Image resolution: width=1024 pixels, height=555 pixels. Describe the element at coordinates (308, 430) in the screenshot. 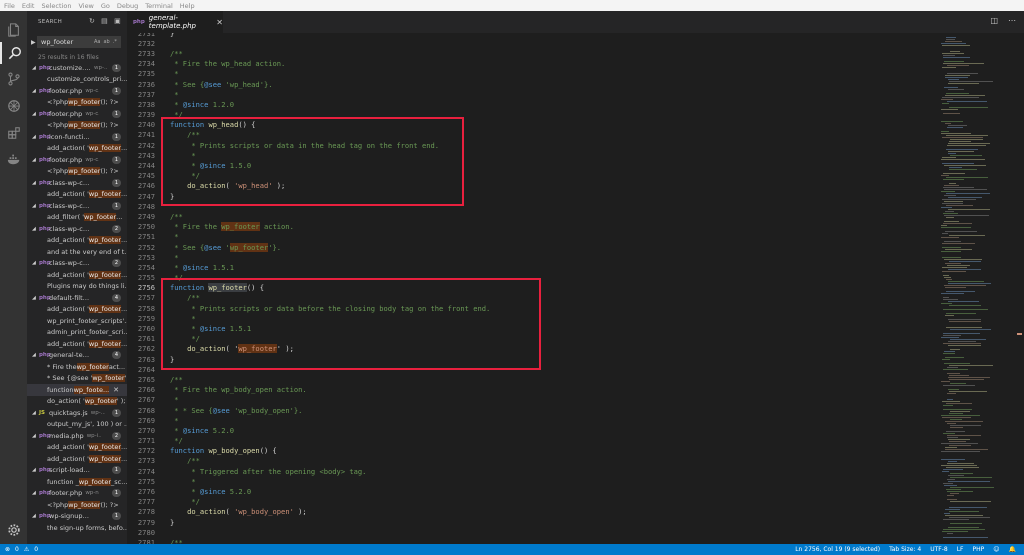

I see `code-line: 2770 * @since 5.2.0` at that location.